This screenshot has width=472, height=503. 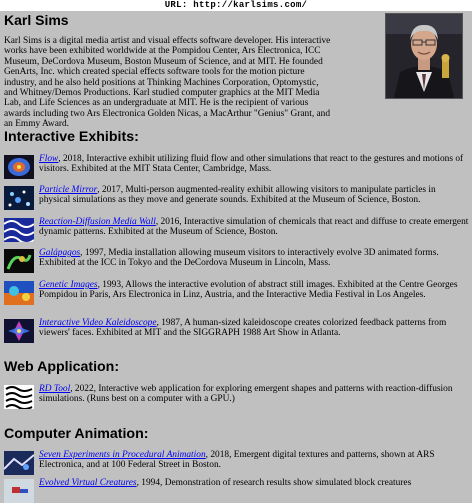 What do you see at coordinates (19, 167) in the screenshot?
I see `flow-thumbnail` at bounding box center [19, 167].